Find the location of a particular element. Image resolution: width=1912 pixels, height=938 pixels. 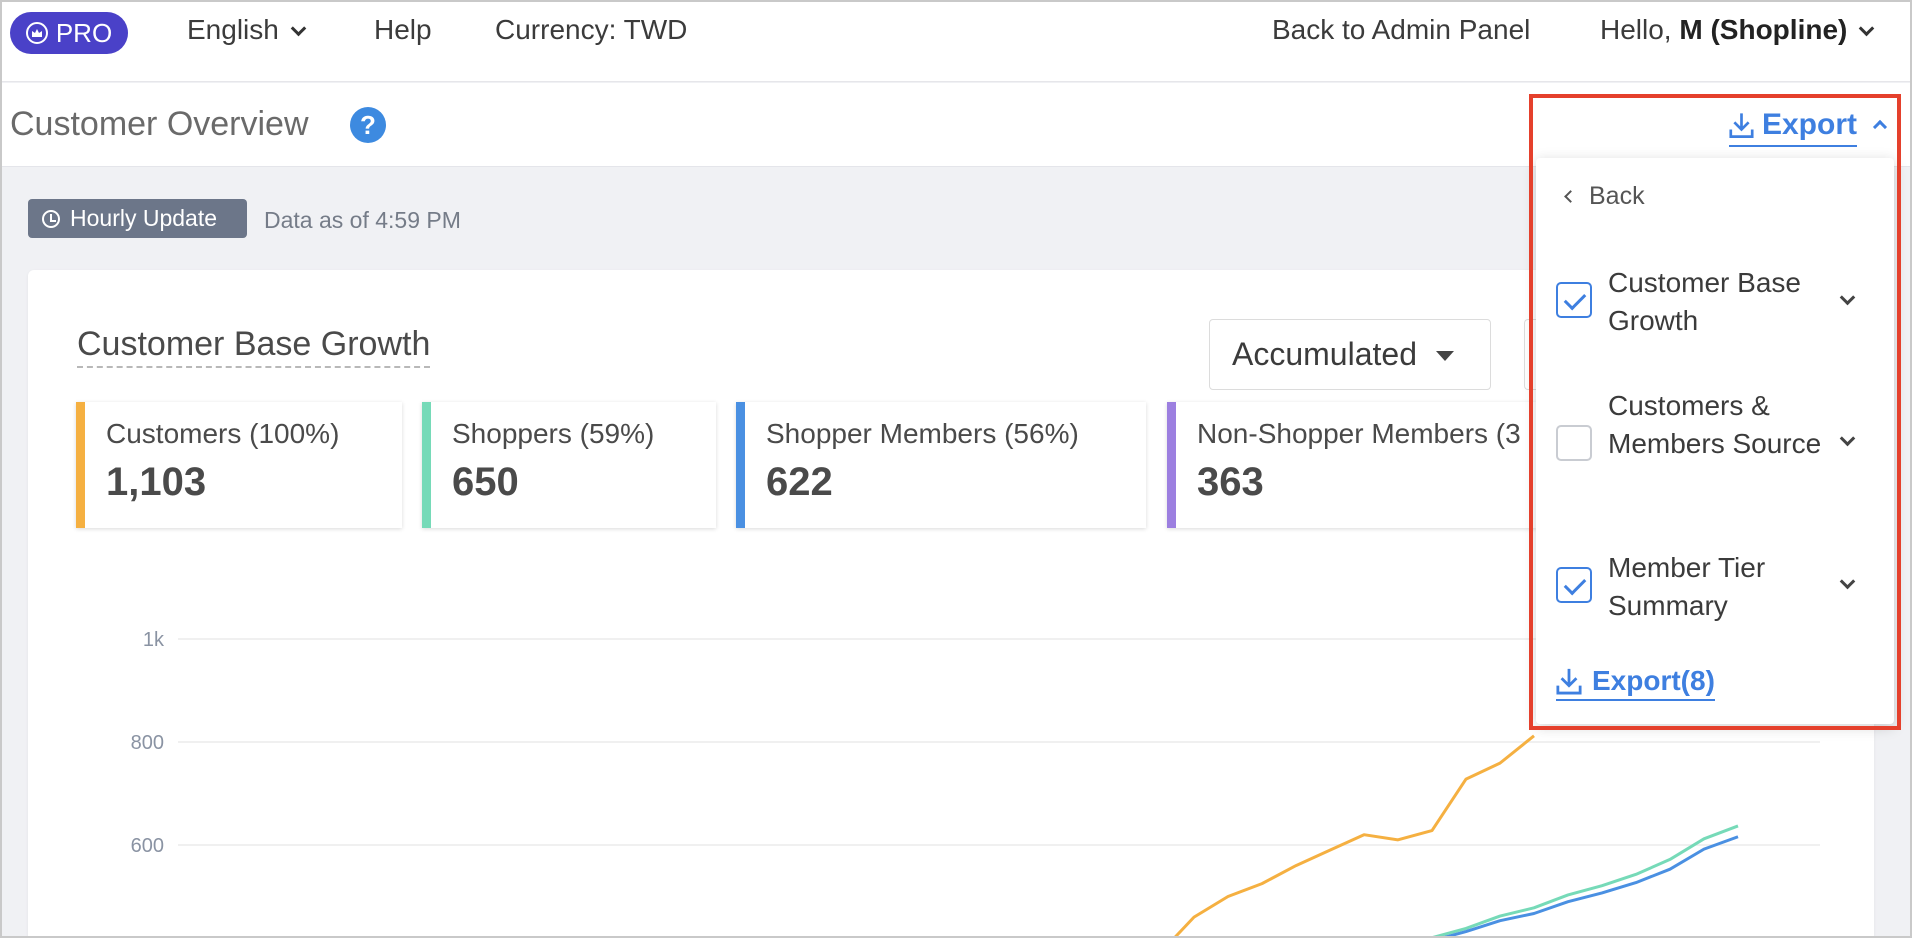

export-option-customers-members-source: Customers & Members Source is located at coordinates (1716, 447).